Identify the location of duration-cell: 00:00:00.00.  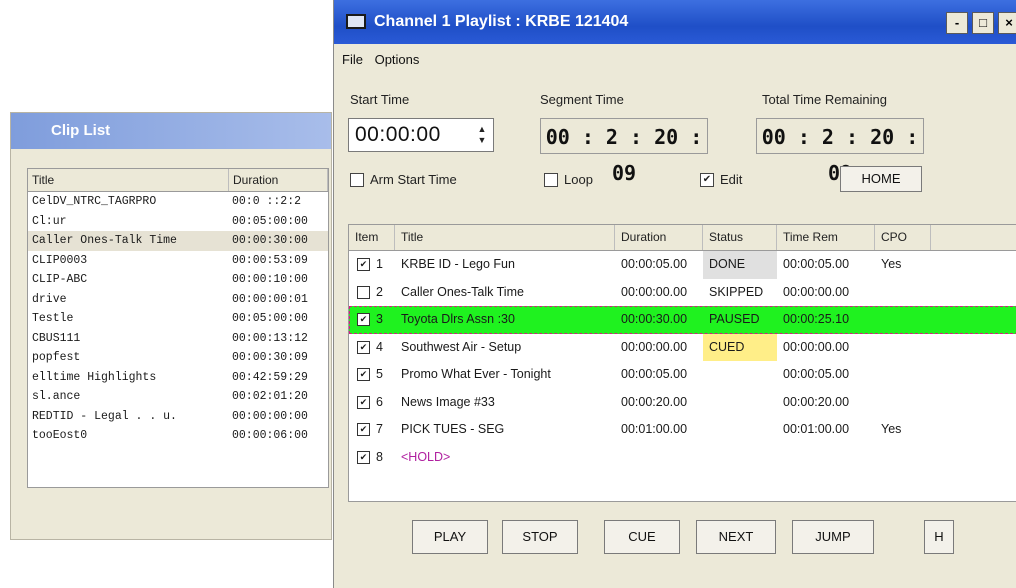
(654, 291).